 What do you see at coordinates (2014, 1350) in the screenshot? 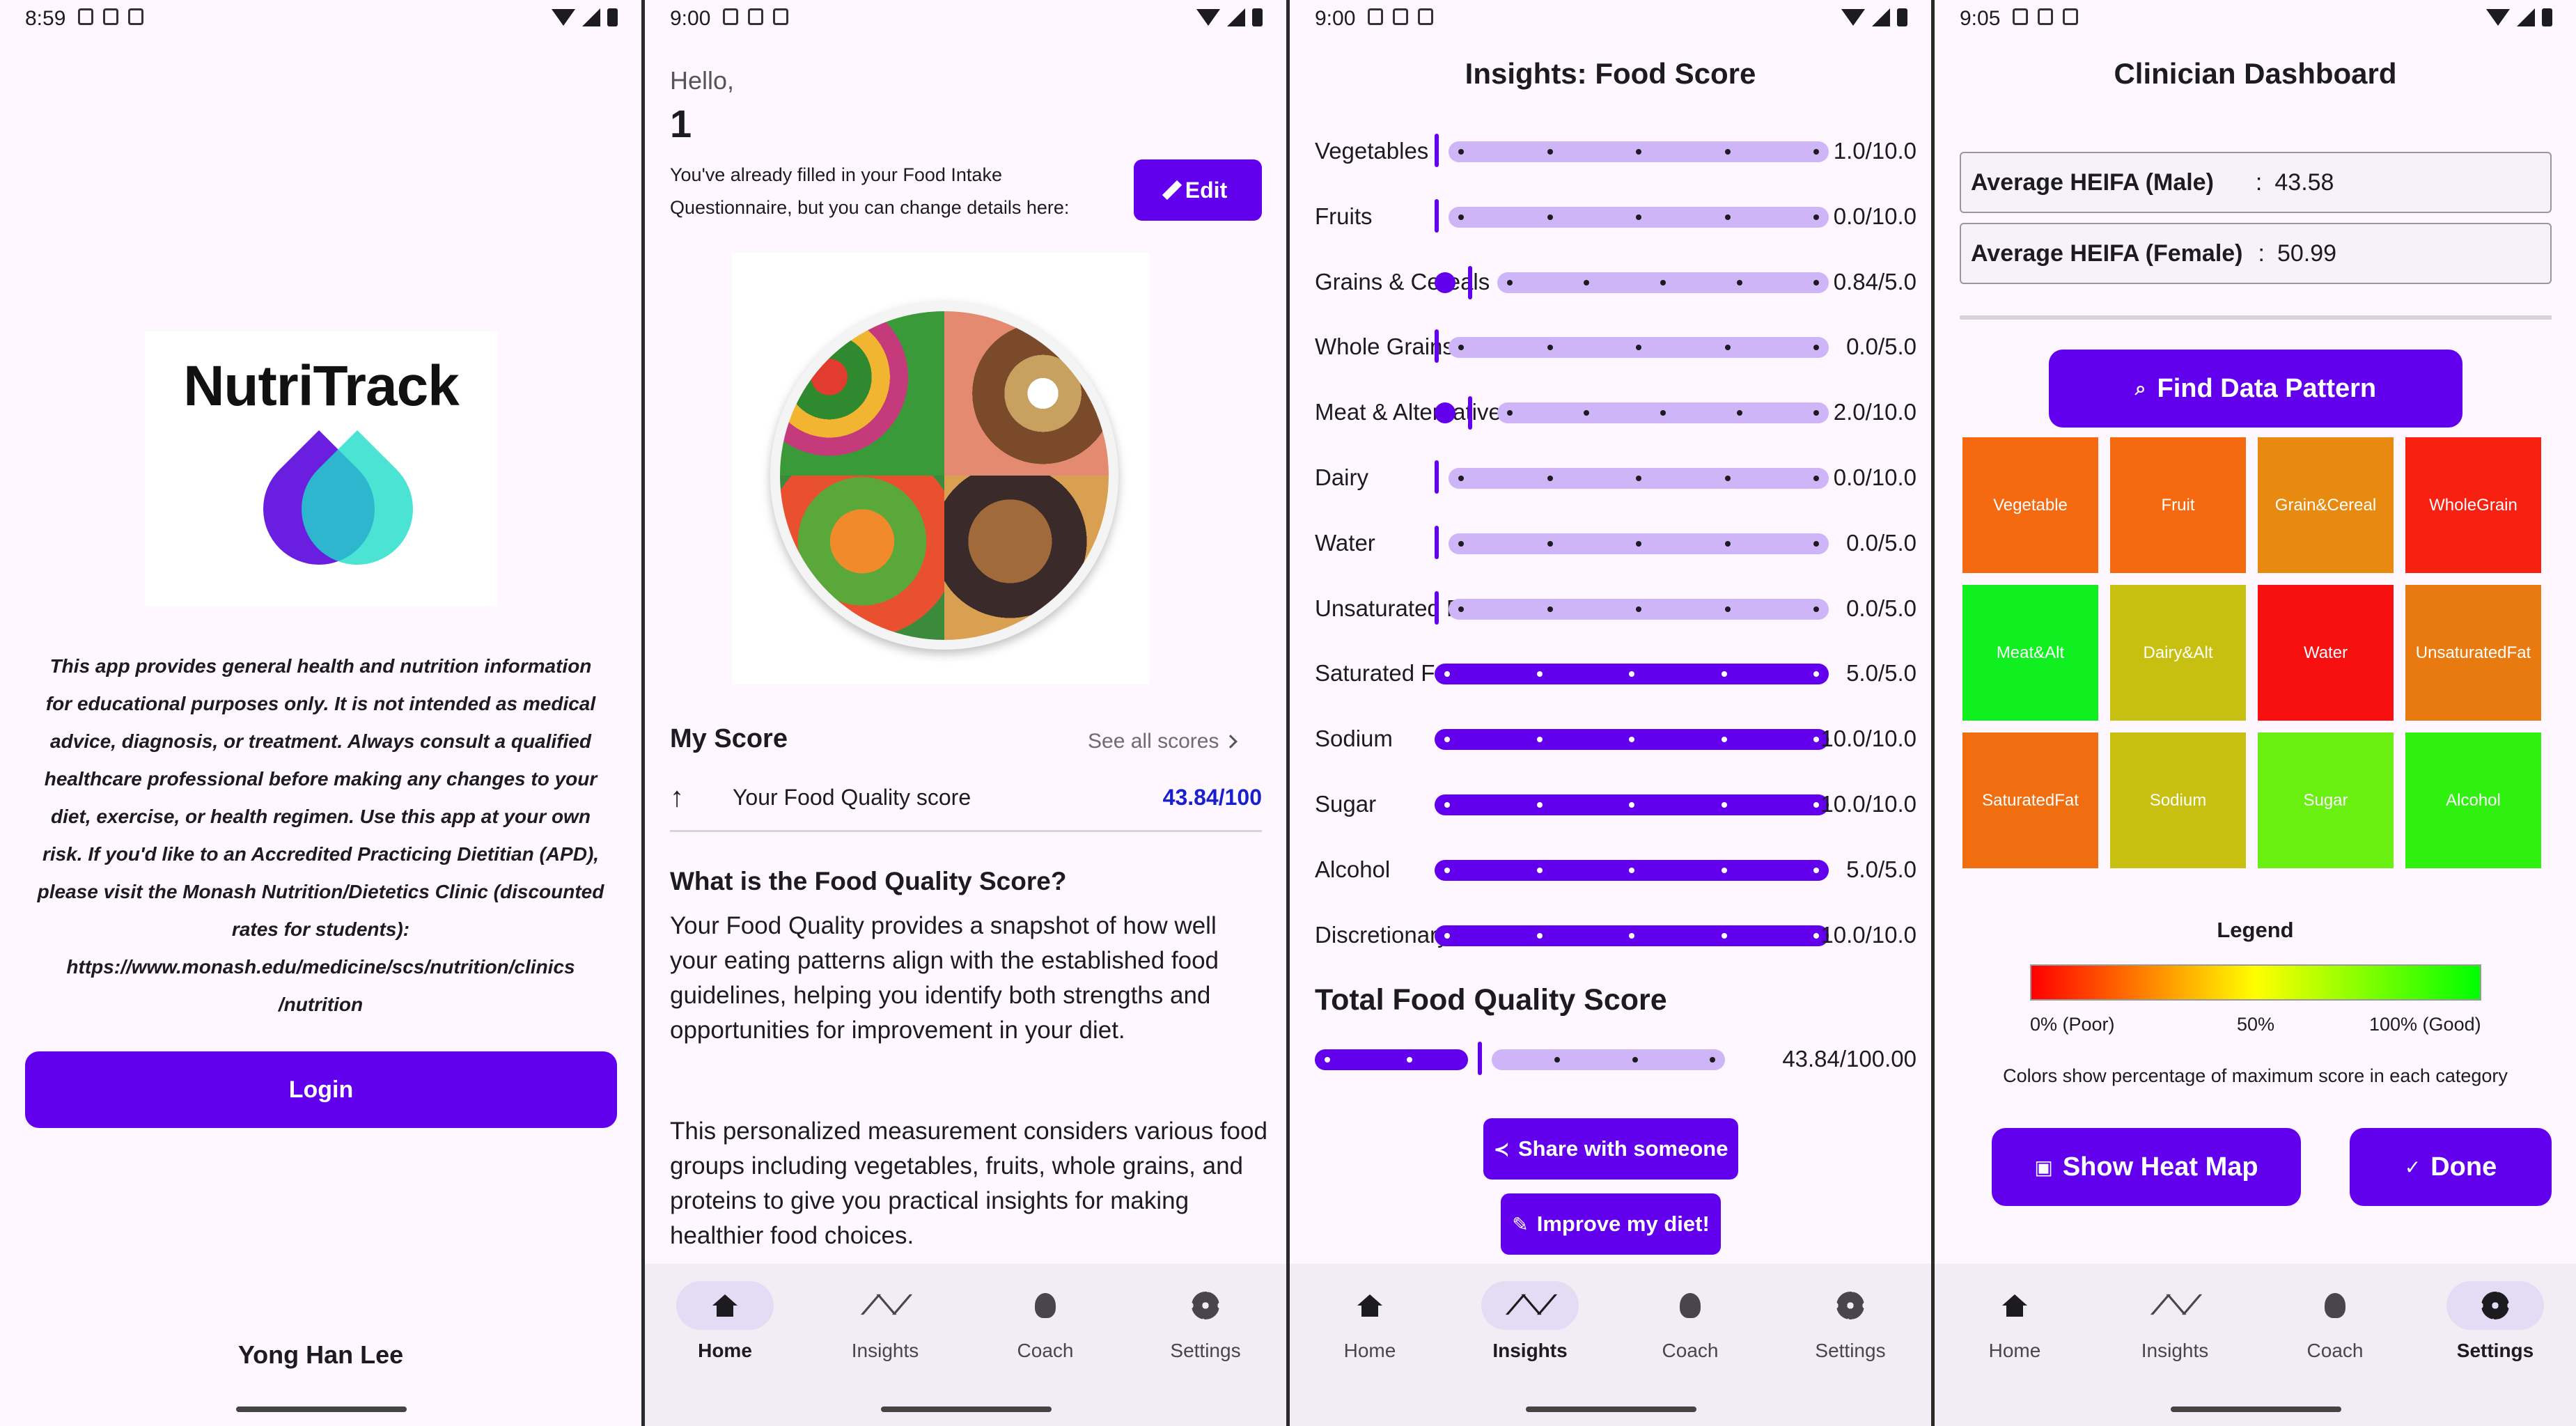
I see `nav-home-label: Home` at bounding box center [2014, 1350].